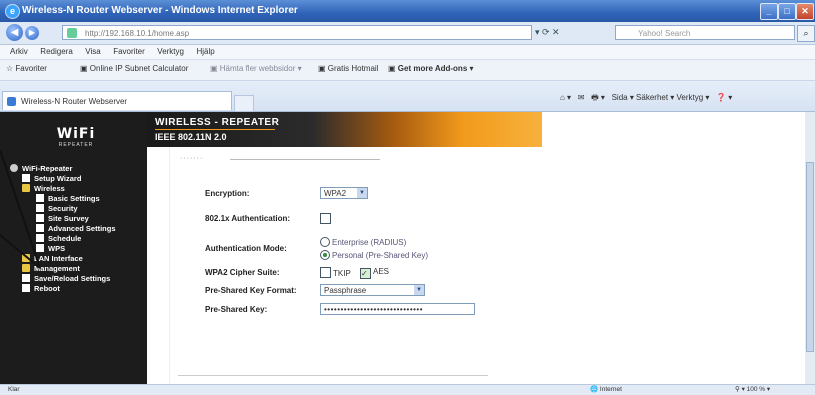 The width and height of the screenshot is (815, 395). I want to click on fav-subnet-calculator: ▣ Online IP Subnet Calculator, so click(134, 68).